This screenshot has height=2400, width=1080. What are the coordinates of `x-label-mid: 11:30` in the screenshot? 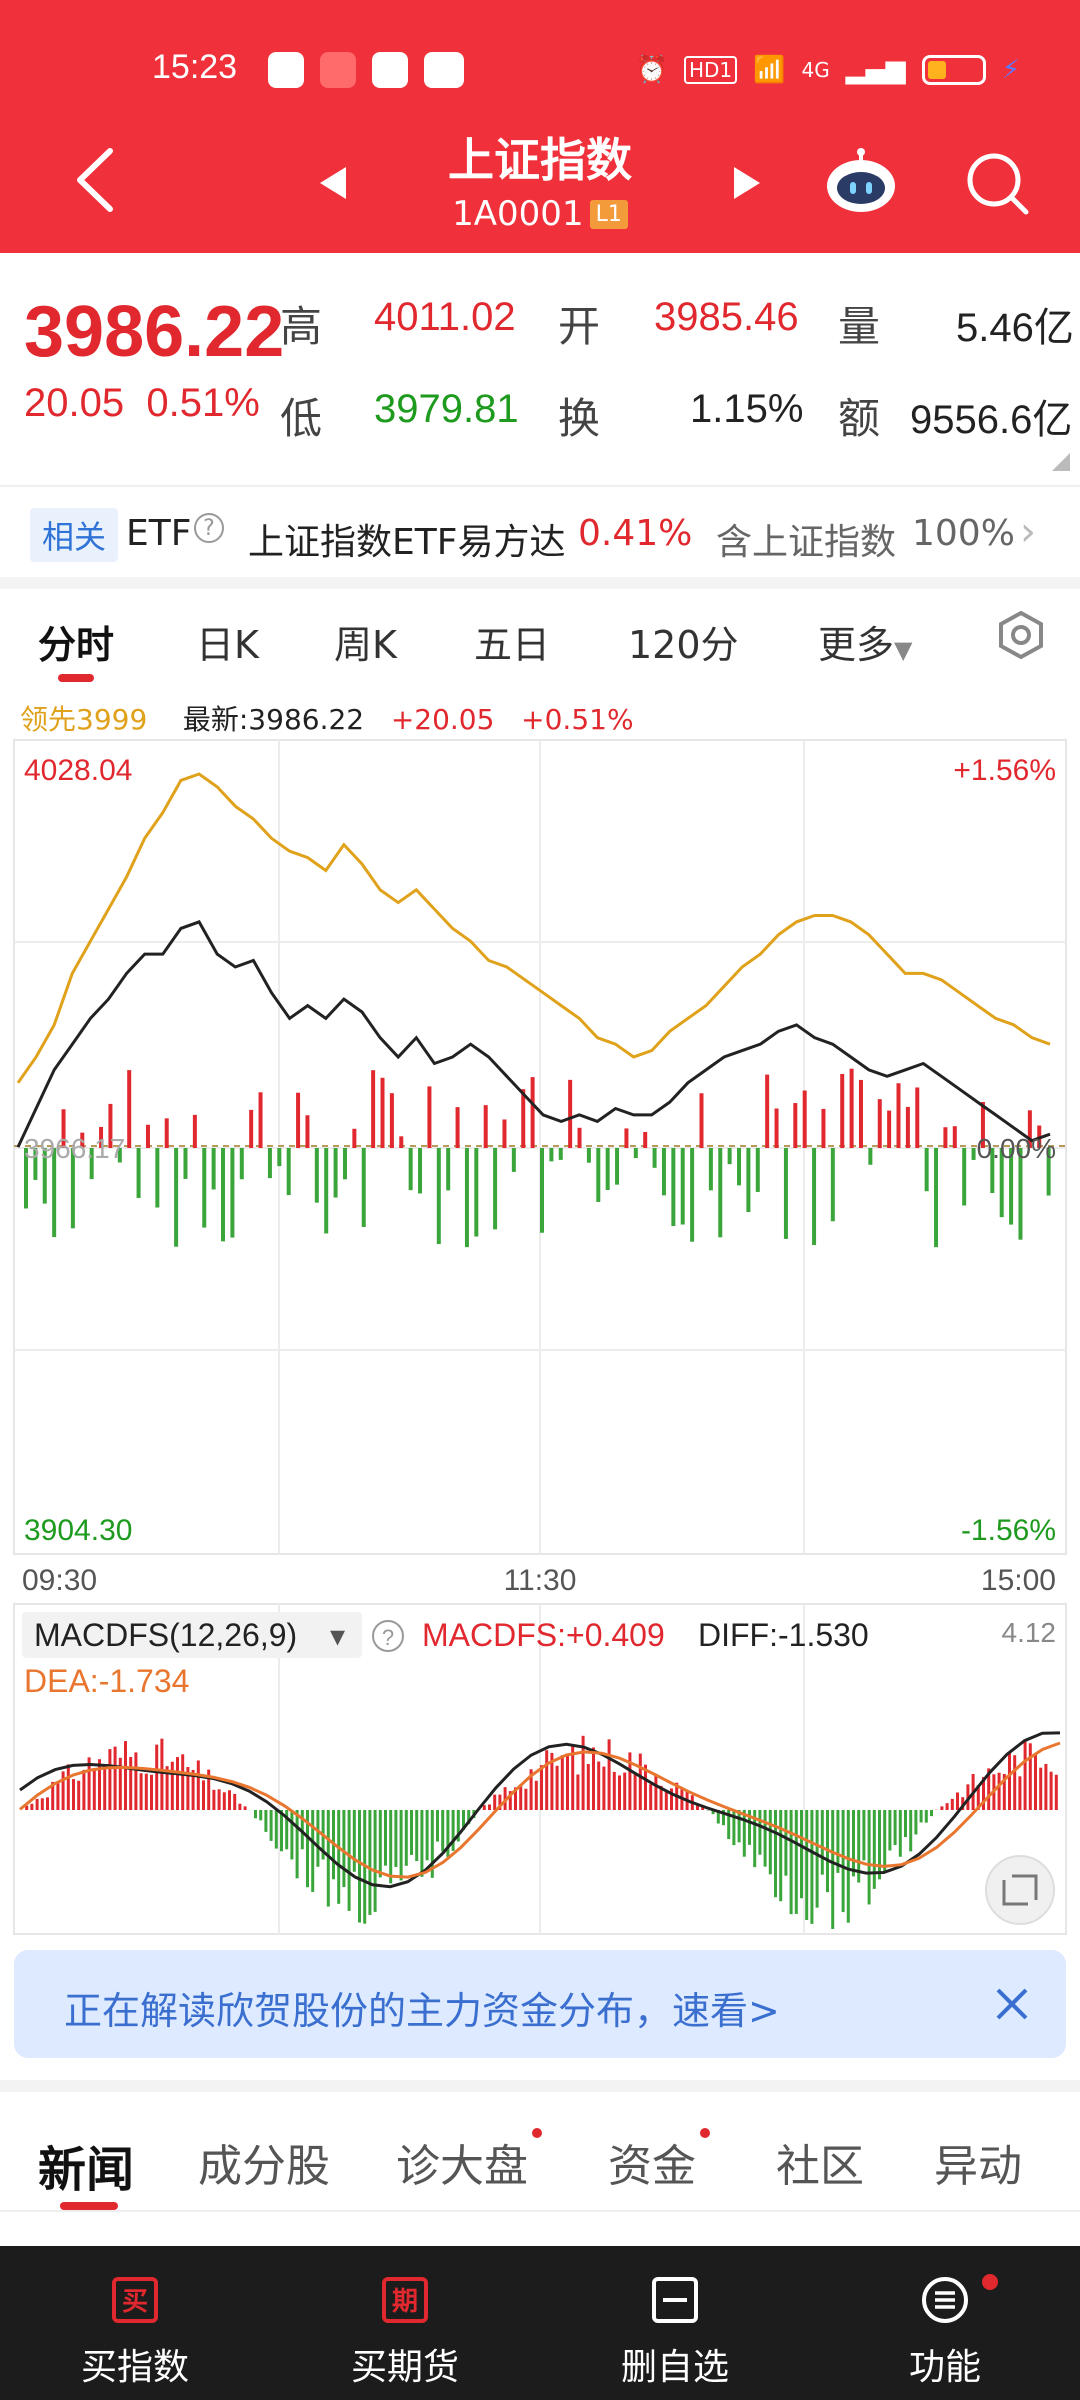 It's located at (540, 1580).